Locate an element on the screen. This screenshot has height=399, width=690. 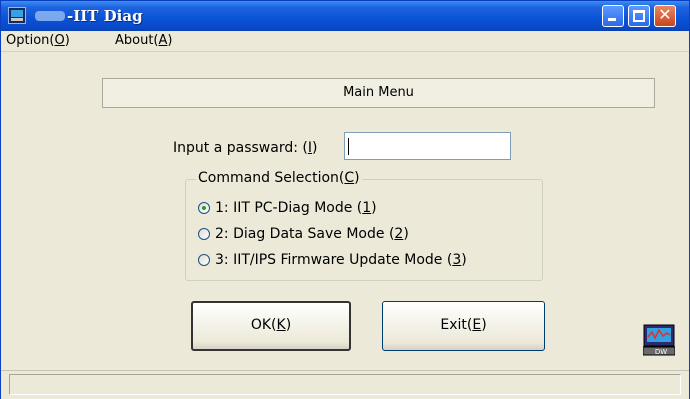
diag-icon-text: DW is located at coordinates (661, 352).